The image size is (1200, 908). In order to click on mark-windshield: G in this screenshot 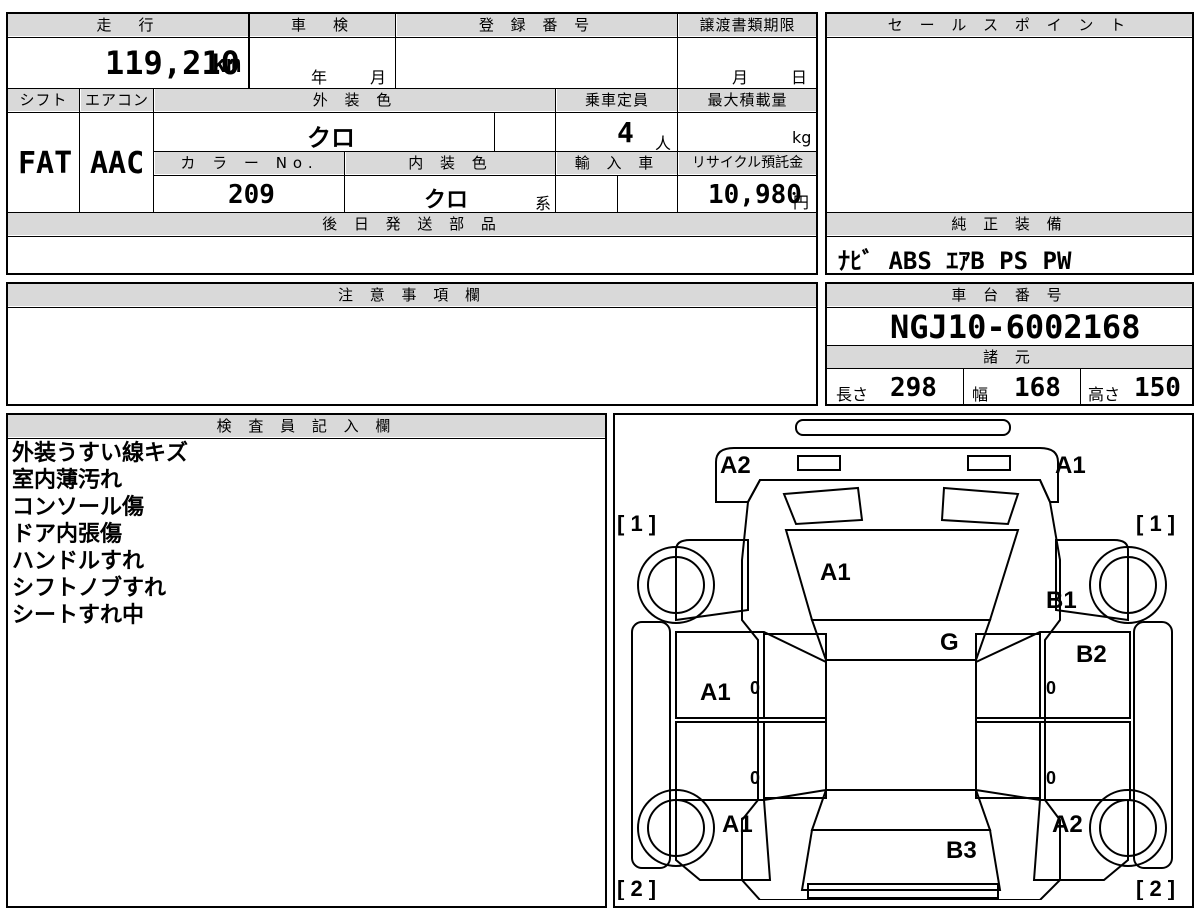, I will do `click(949, 642)`.